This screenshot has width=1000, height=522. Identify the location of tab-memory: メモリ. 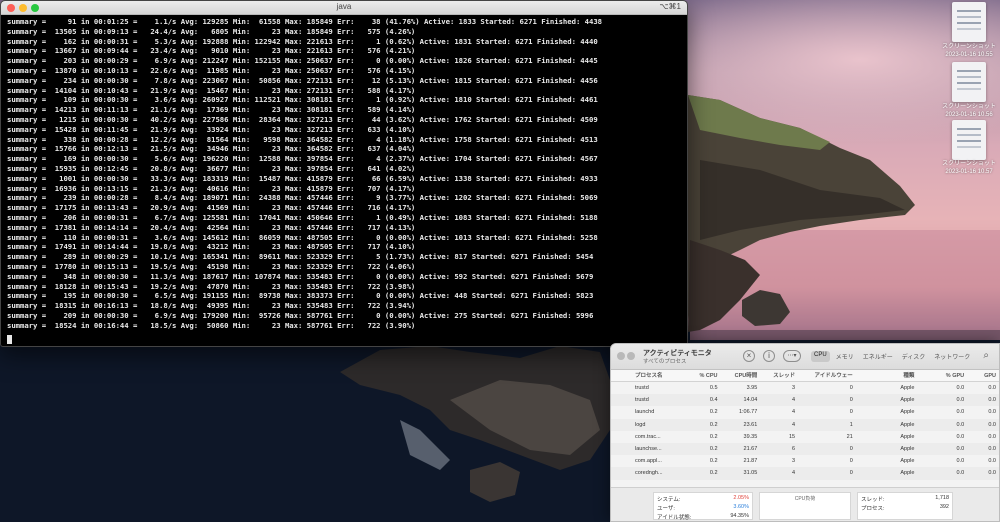
(845, 356).